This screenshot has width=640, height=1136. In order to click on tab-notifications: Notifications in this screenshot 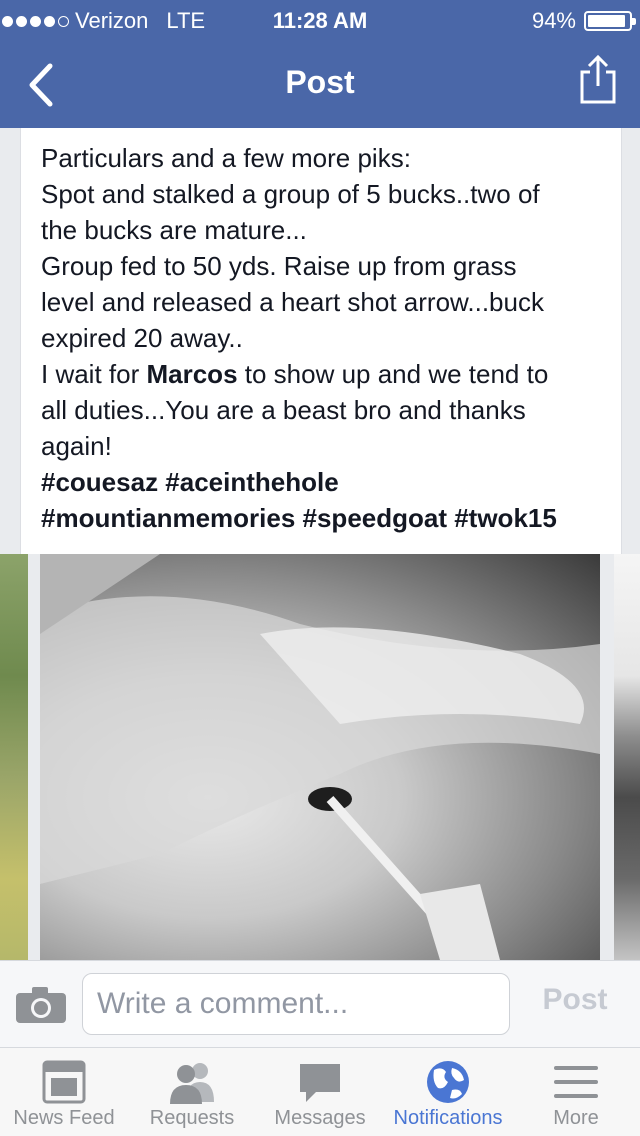, I will do `click(448, 1092)`.